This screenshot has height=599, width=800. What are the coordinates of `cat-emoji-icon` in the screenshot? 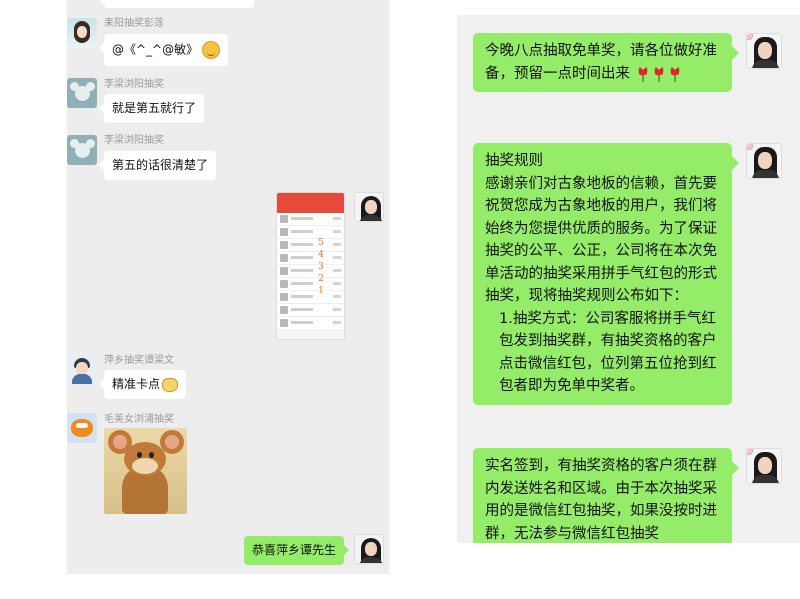 It's located at (170, 384).